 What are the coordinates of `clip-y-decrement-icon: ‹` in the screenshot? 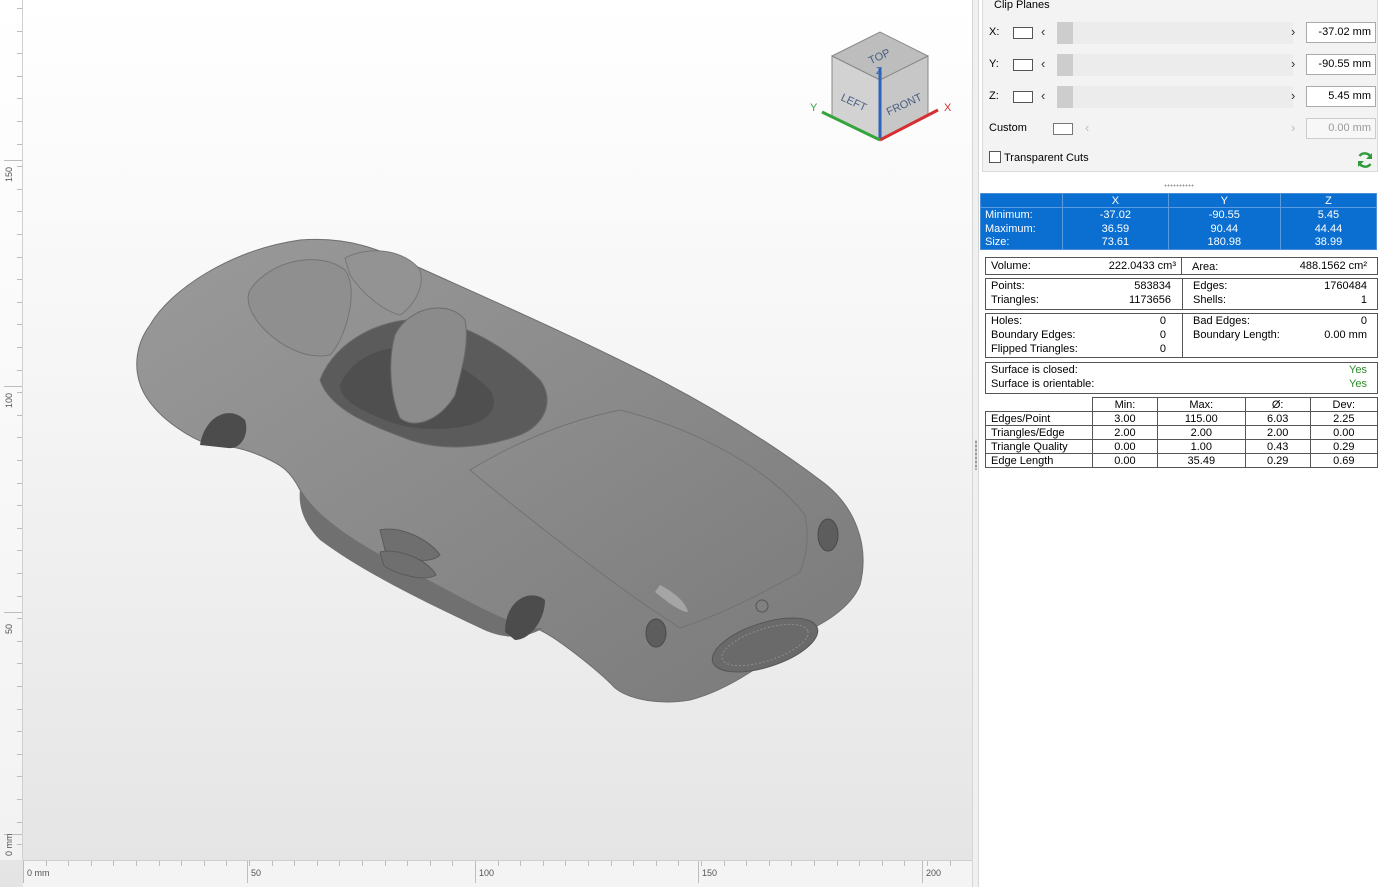 It's located at (1043, 63).